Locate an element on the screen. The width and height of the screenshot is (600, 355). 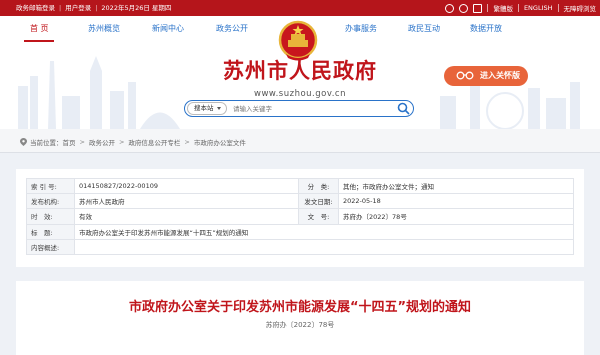
mobile-app-icon is located at coordinates (478, 8).